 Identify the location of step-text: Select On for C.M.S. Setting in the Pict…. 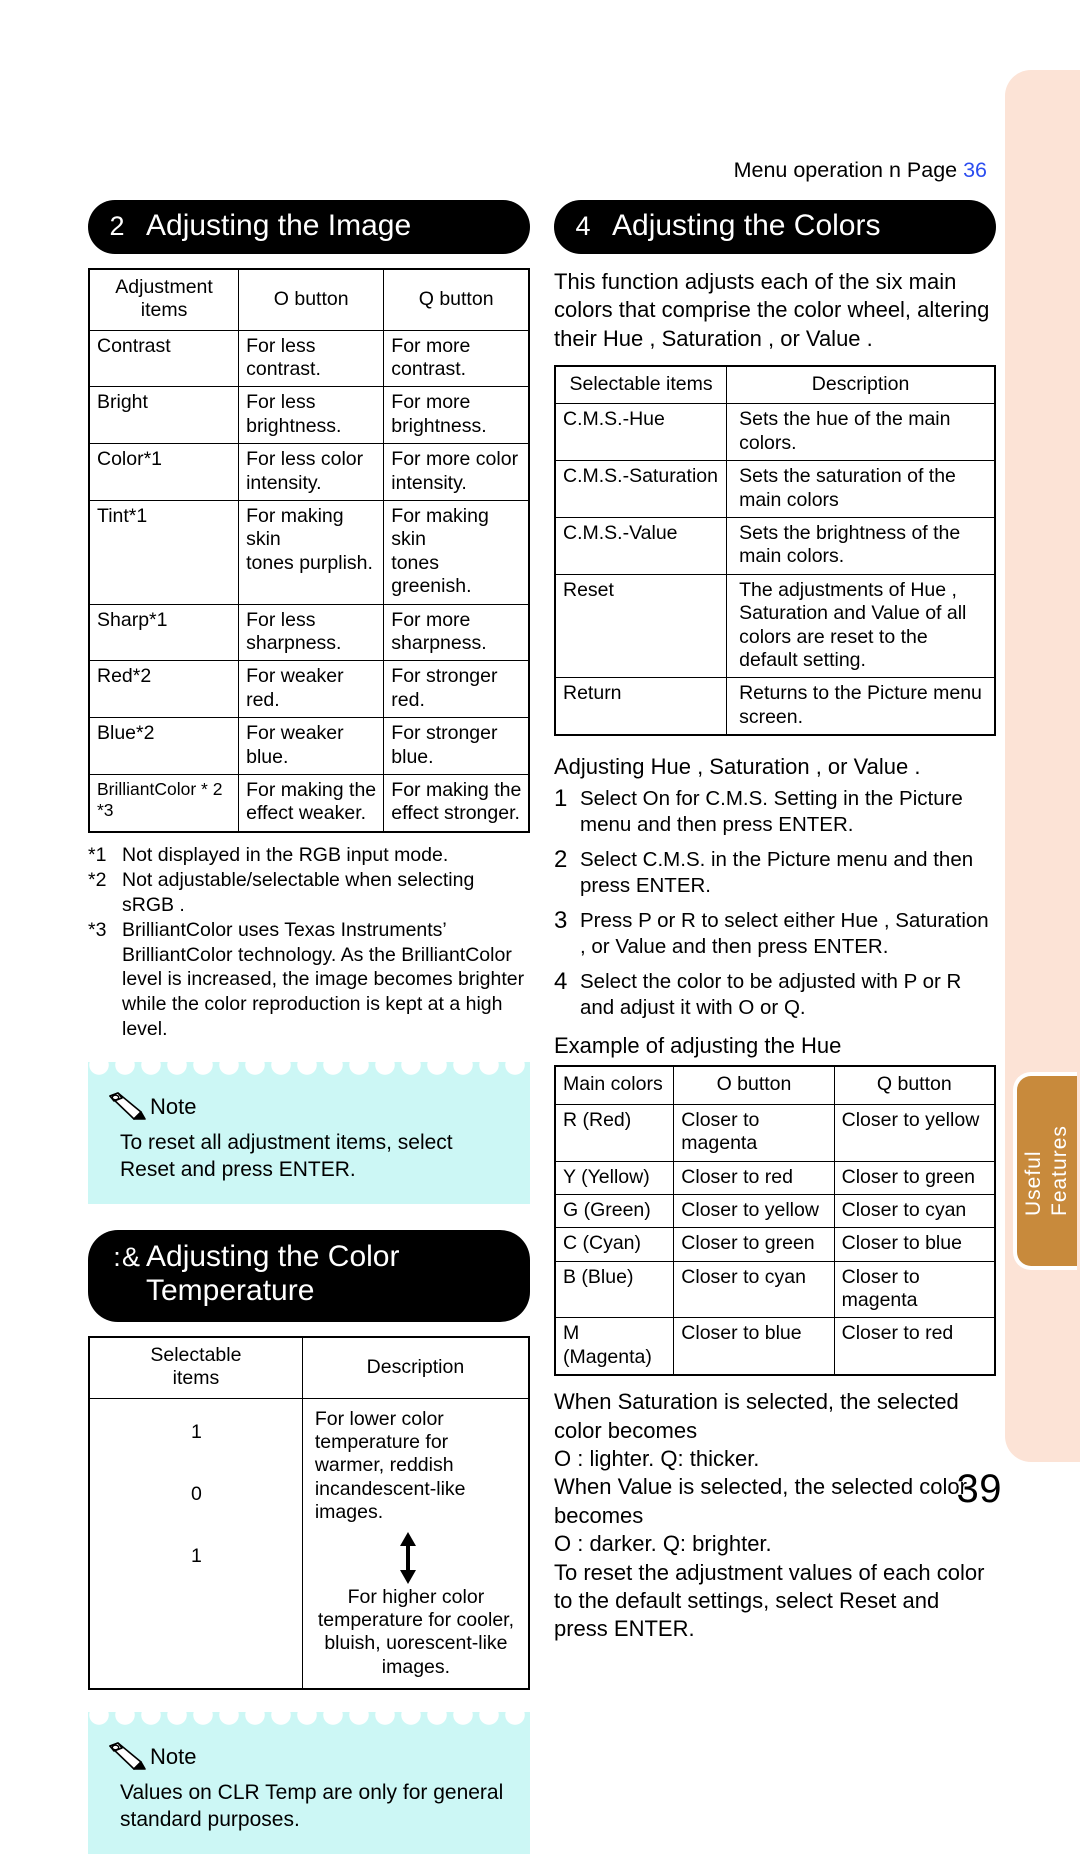
(771, 812).